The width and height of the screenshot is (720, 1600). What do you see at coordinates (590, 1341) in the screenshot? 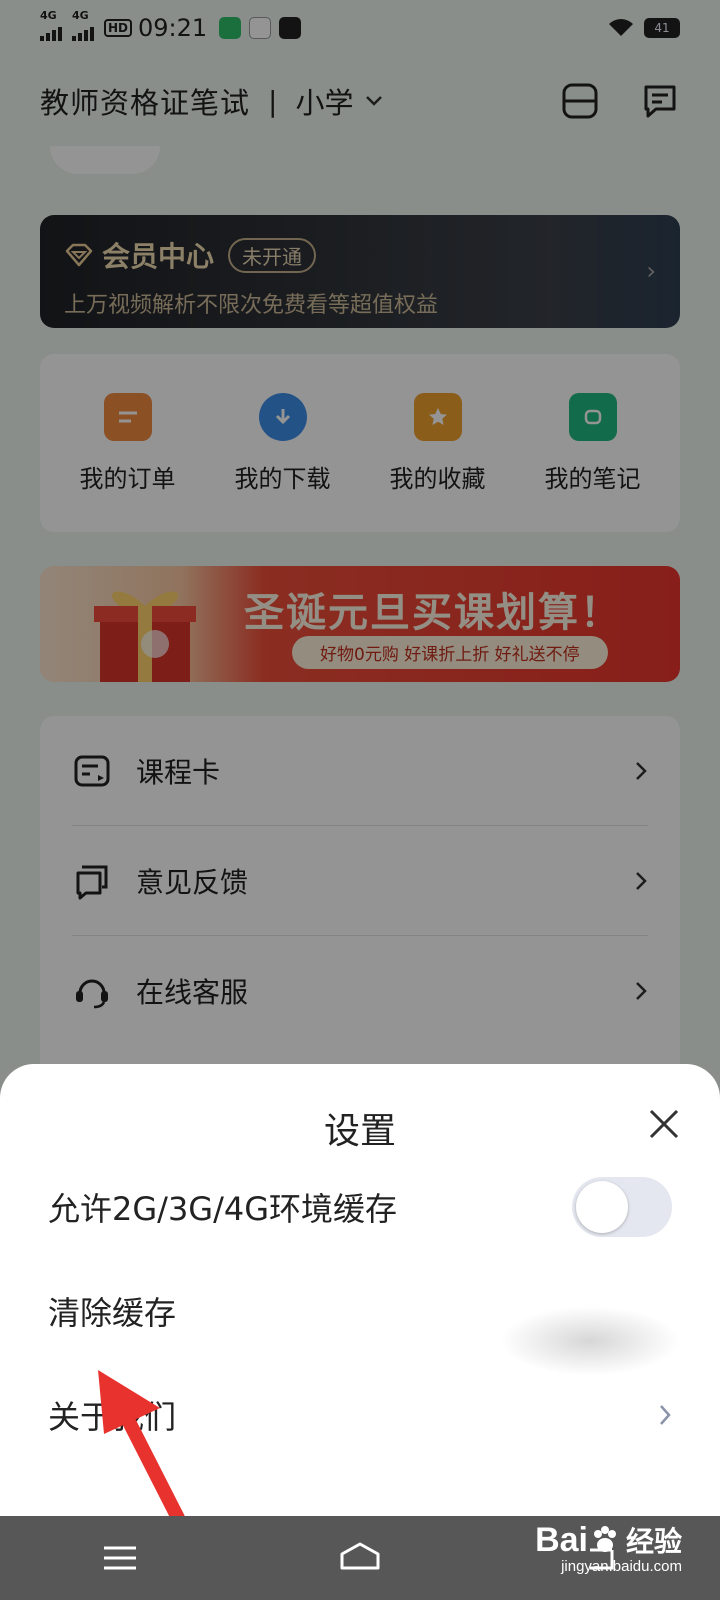
I see `blurred-region` at bounding box center [590, 1341].